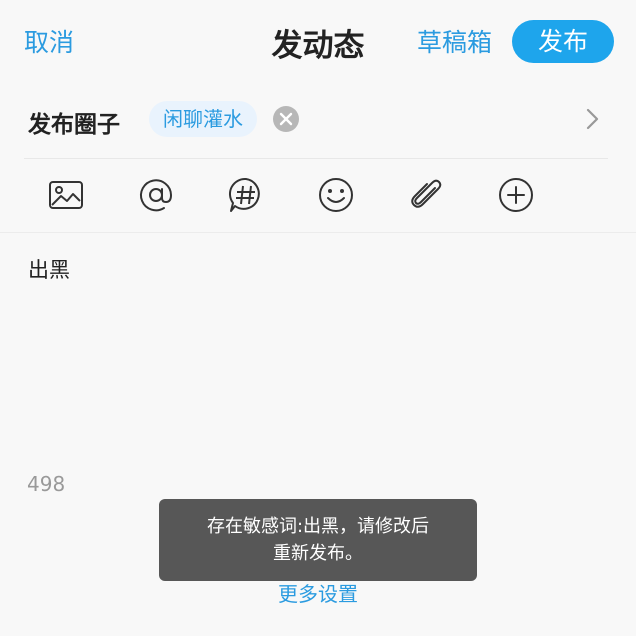 This screenshot has height=636, width=636. What do you see at coordinates (318, 540) in the screenshot?
I see `sensitive-word-toast: 存在敏感词:出黑，请修改后 重新发布。` at bounding box center [318, 540].